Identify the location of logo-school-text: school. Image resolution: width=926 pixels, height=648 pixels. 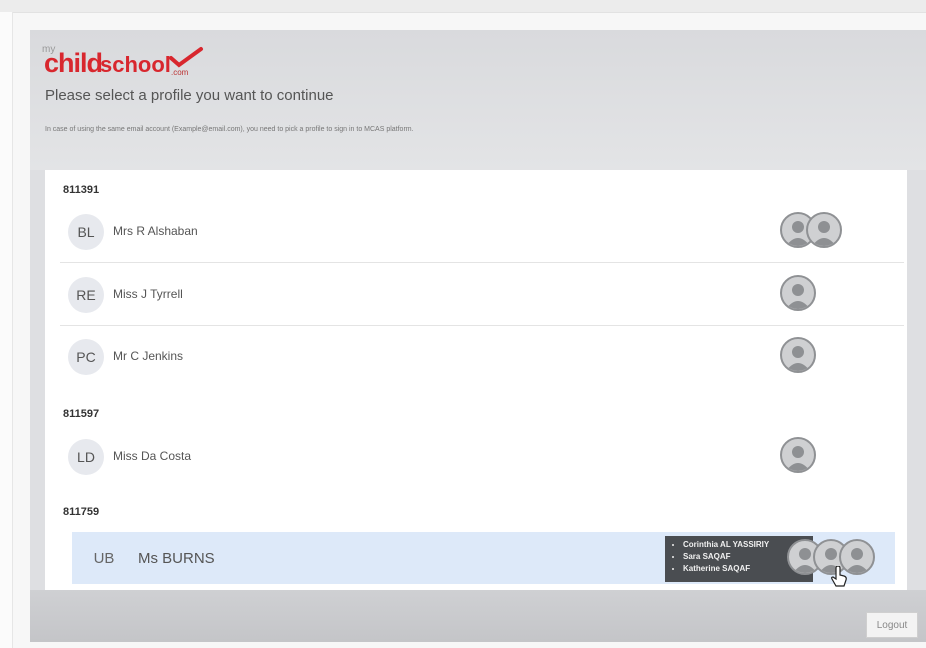
(135, 64).